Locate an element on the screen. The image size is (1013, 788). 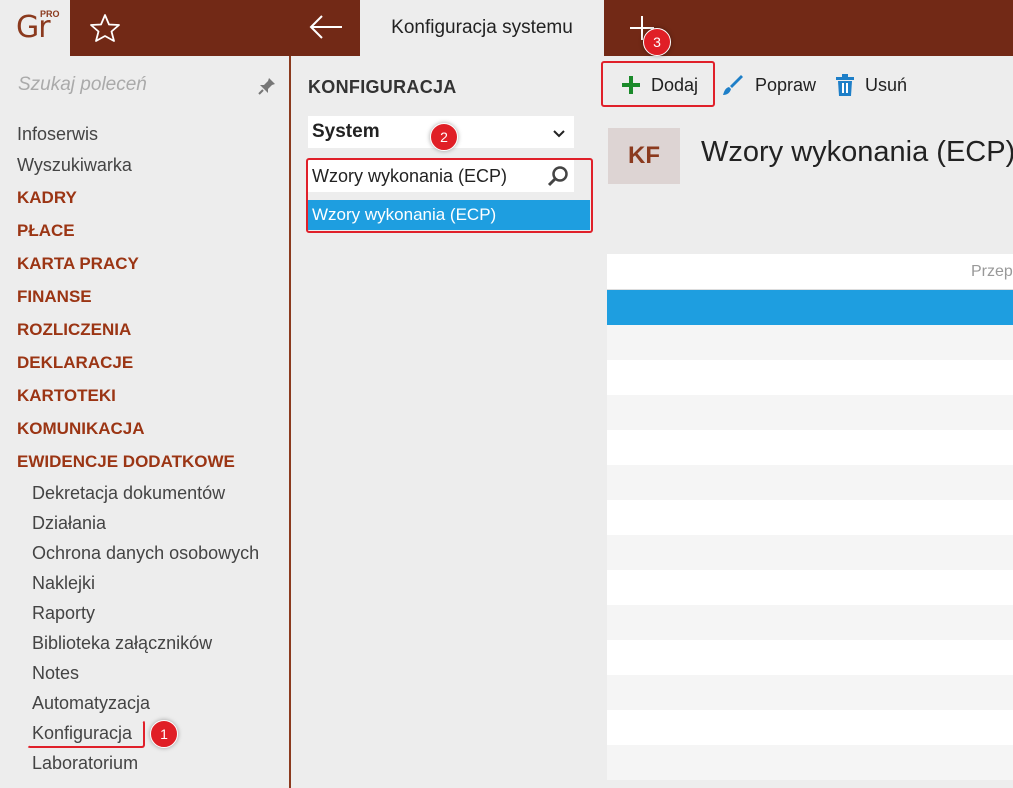
sidebar-item-dzialania: Działania is located at coordinates (69, 523).